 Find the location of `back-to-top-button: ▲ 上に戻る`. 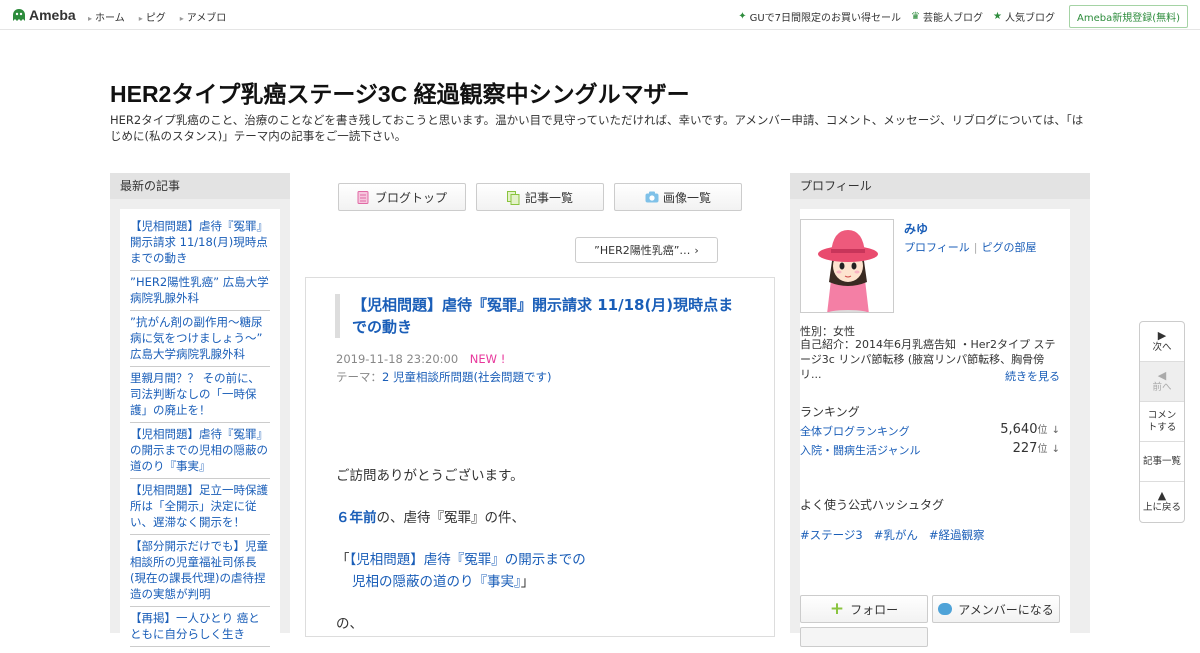

back-to-top-button: ▲ 上に戻る is located at coordinates (1162, 502).